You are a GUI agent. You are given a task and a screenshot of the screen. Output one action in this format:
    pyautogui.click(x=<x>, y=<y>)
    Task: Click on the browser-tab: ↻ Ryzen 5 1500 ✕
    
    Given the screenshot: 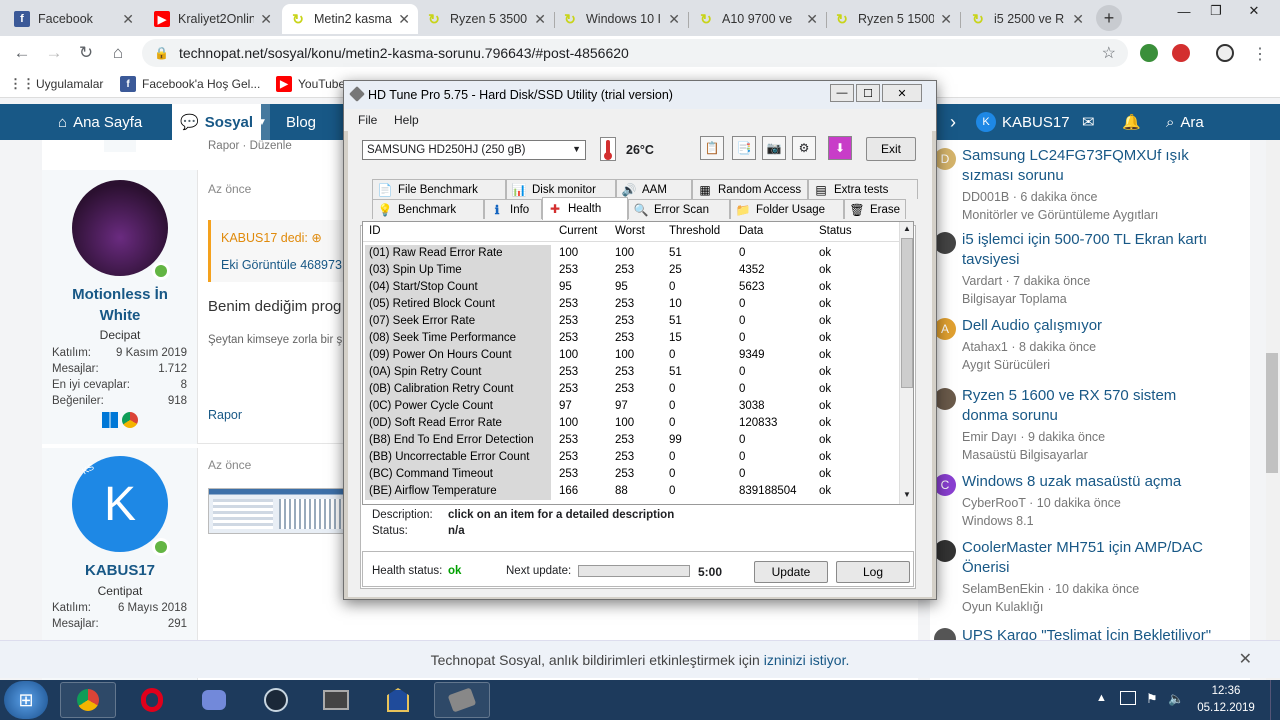 What is the action you would take?
    pyautogui.click(x=893, y=19)
    